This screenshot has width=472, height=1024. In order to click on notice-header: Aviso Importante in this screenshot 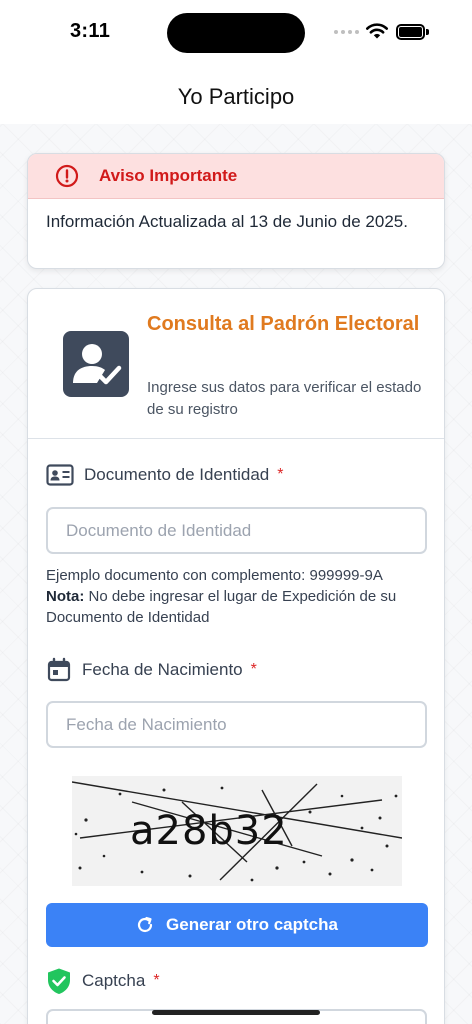, I will do `click(236, 176)`.